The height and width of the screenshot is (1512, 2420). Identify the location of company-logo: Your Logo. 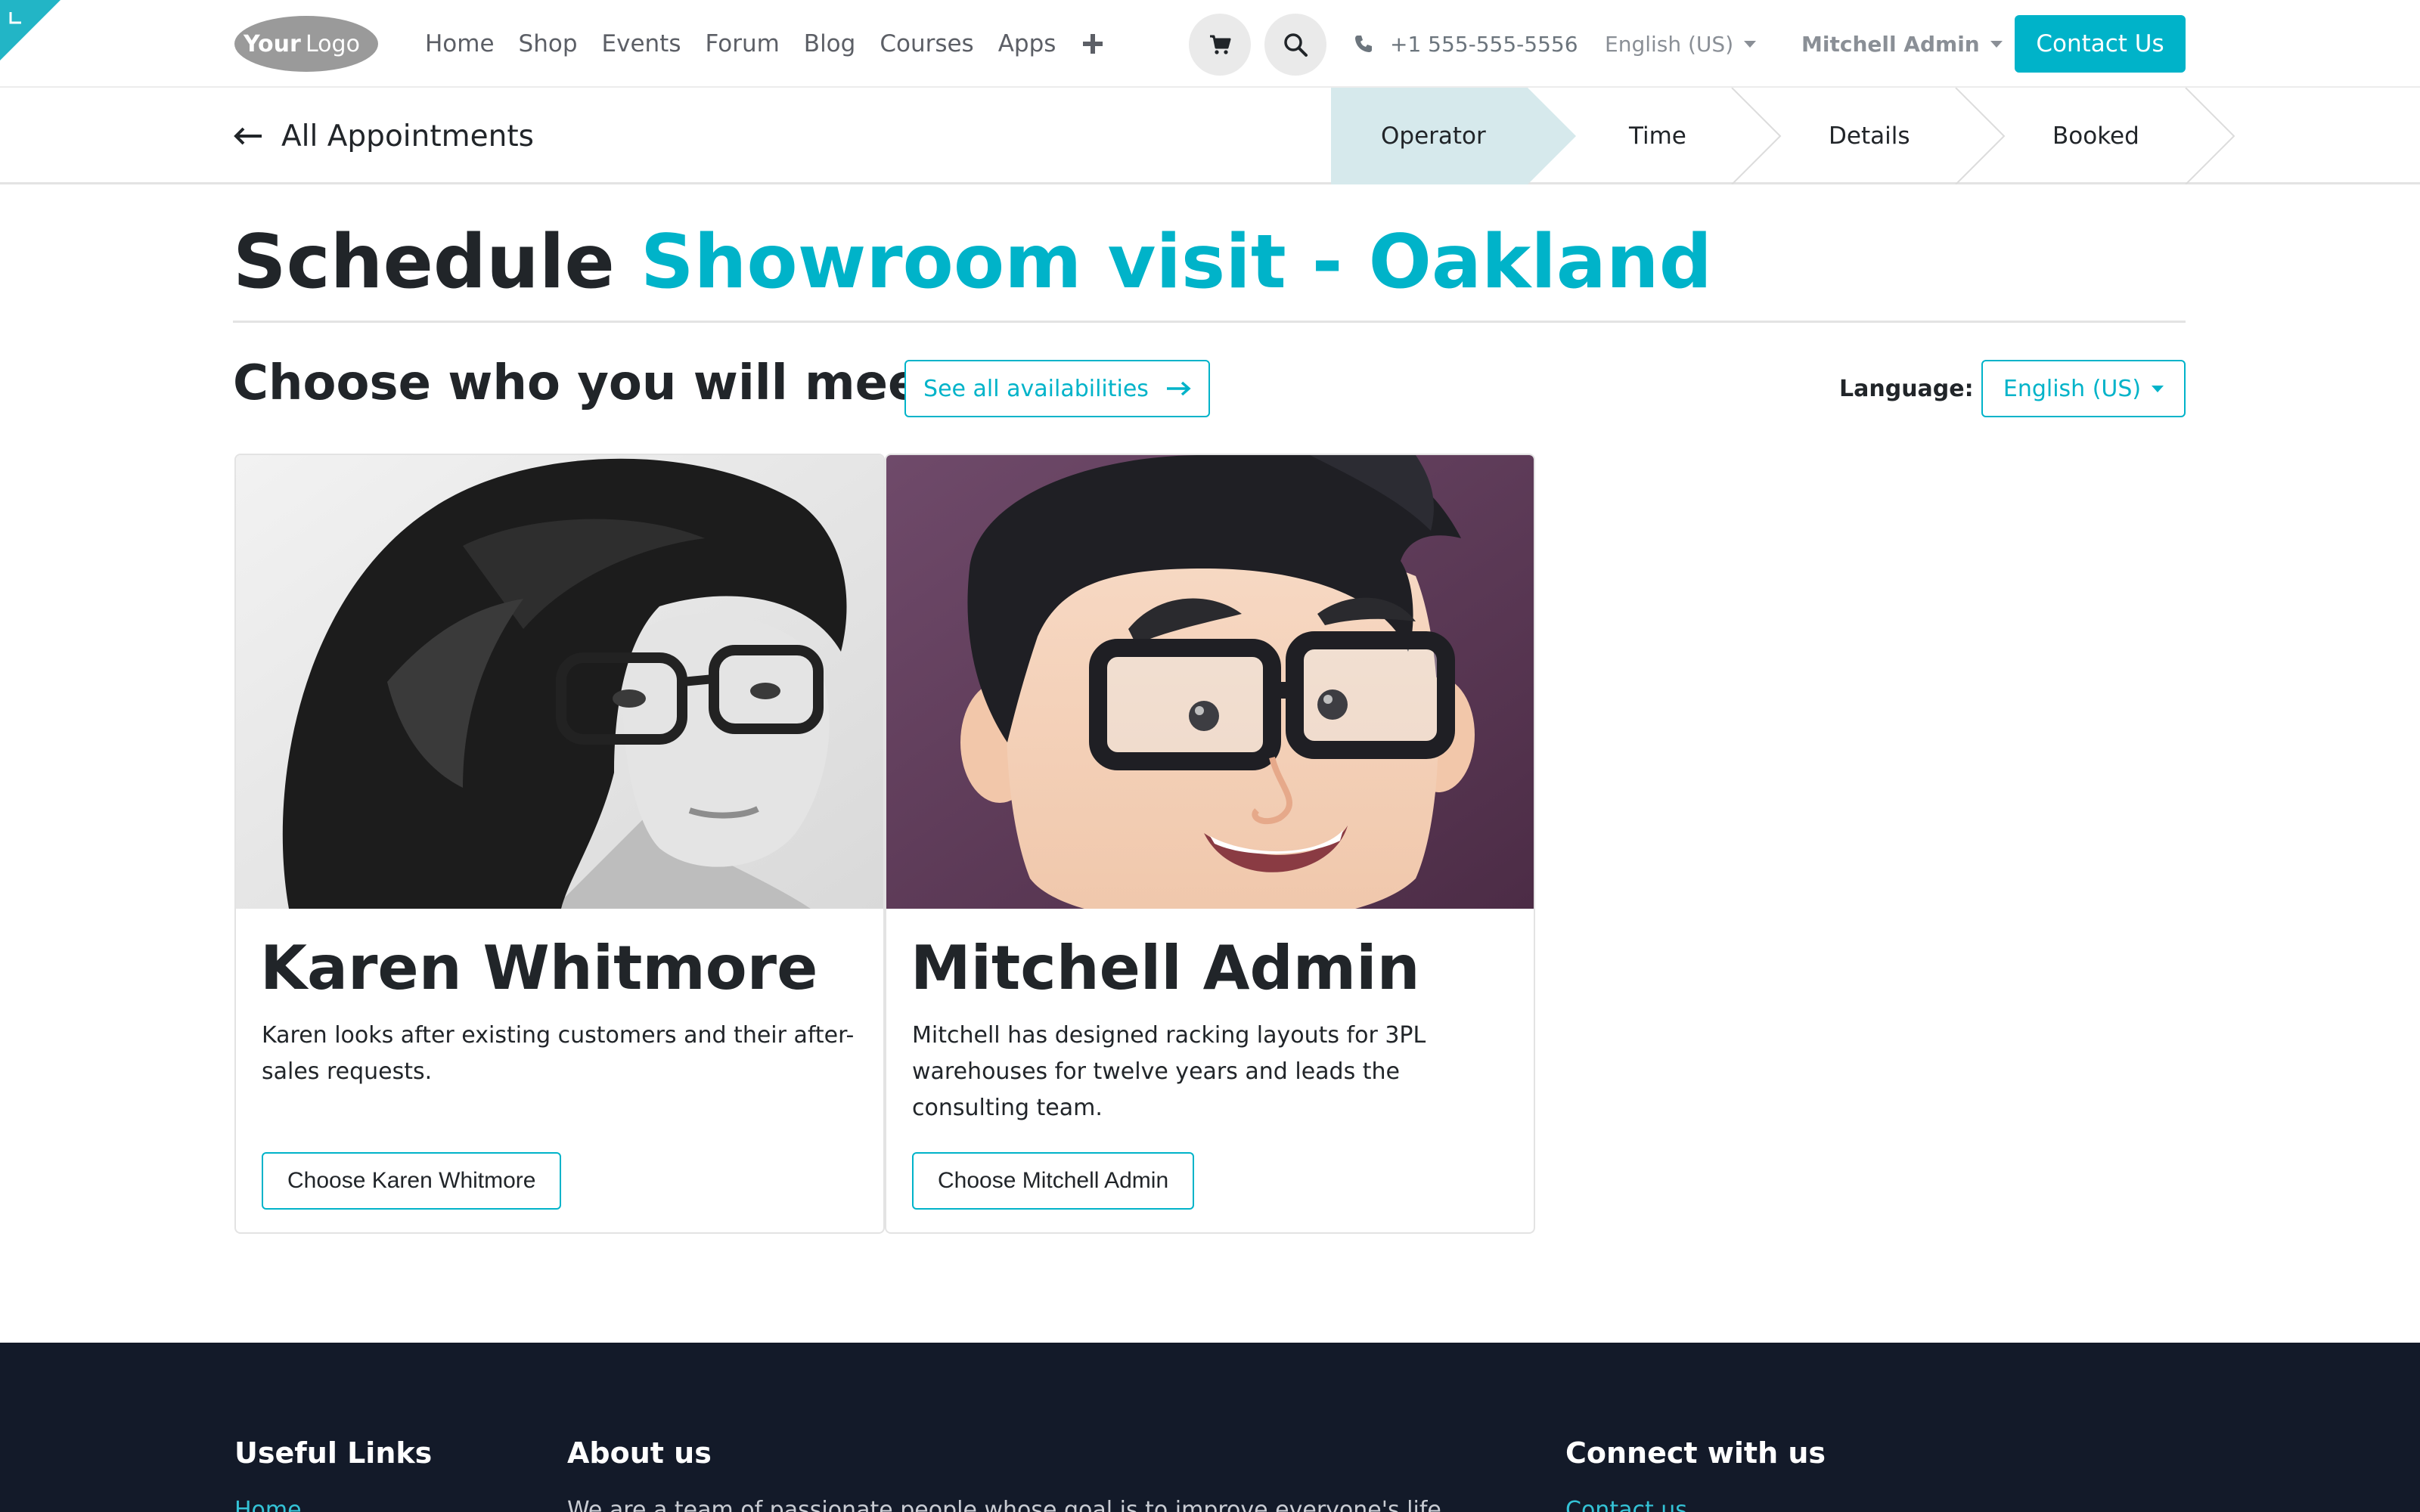
(306, 44).